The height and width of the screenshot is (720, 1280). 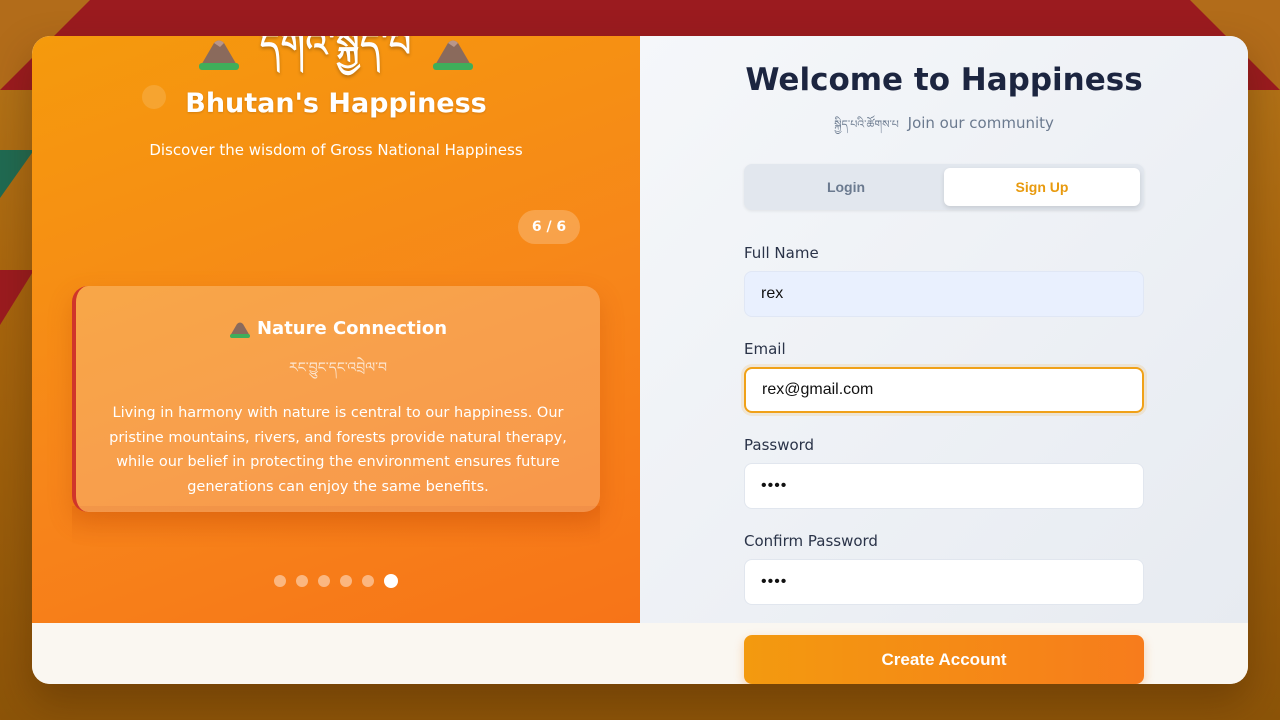 I want to click on confirm-password-input: ••••, so click(x=944, y=582).